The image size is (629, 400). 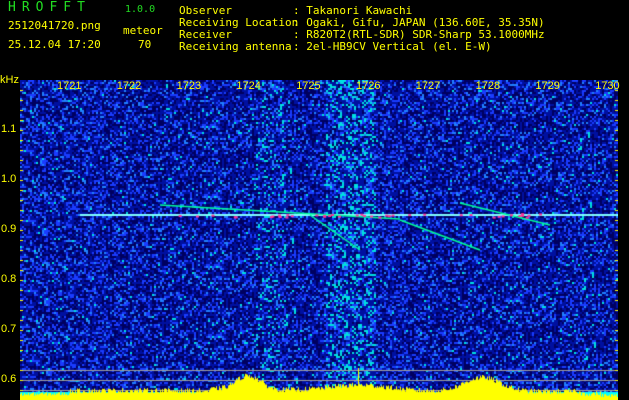 I want to click on x-tick-label: 1727, so click(x=428, y=86).